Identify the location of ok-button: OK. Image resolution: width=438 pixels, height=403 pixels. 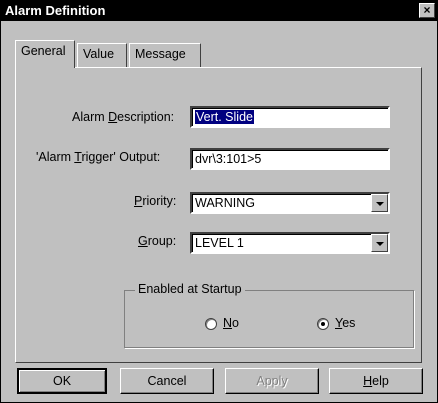
(62, 381).